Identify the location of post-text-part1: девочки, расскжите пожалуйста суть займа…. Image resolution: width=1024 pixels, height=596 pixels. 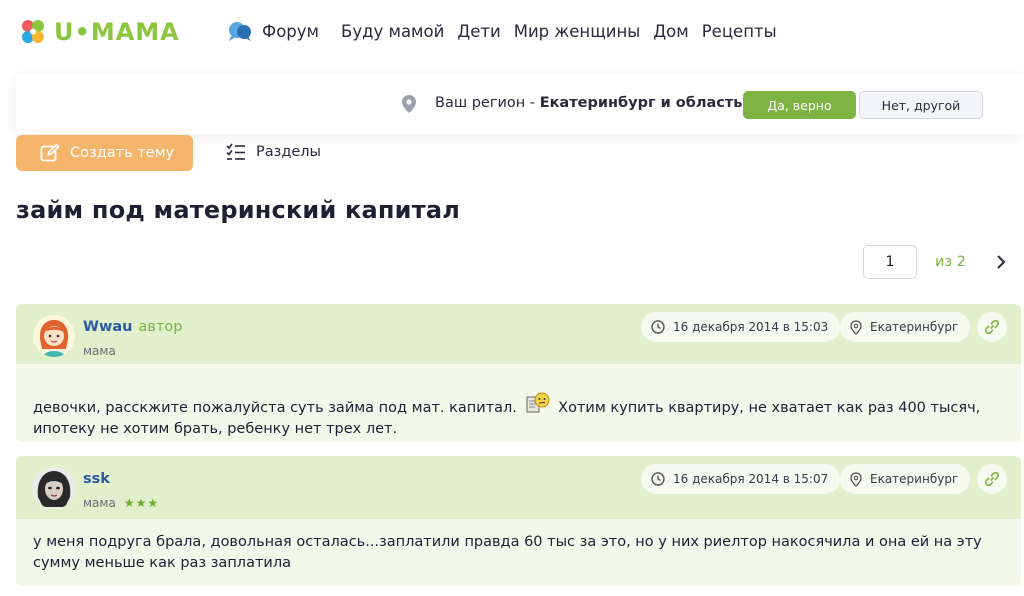
(275, 408).